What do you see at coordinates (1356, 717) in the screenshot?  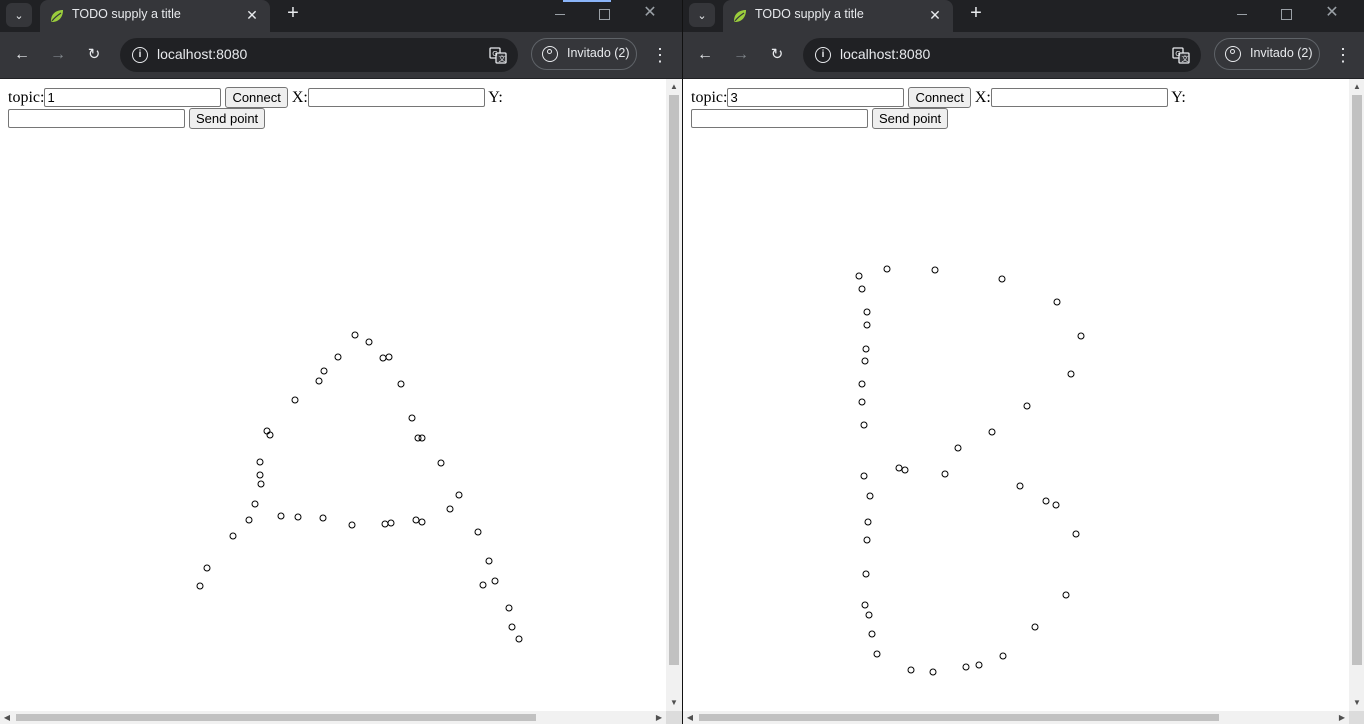 I see `scrollbar-corner` at bounding box center [1356, 717].